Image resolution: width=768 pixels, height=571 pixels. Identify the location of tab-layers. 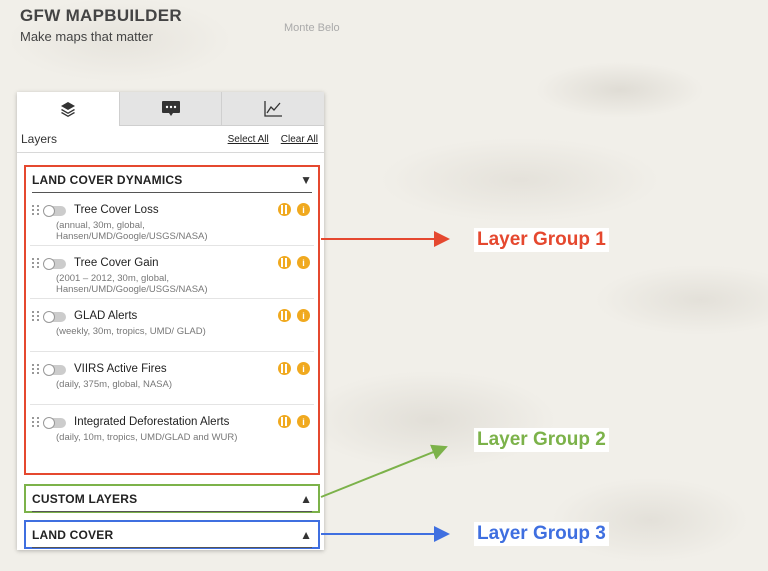
(68, 109).